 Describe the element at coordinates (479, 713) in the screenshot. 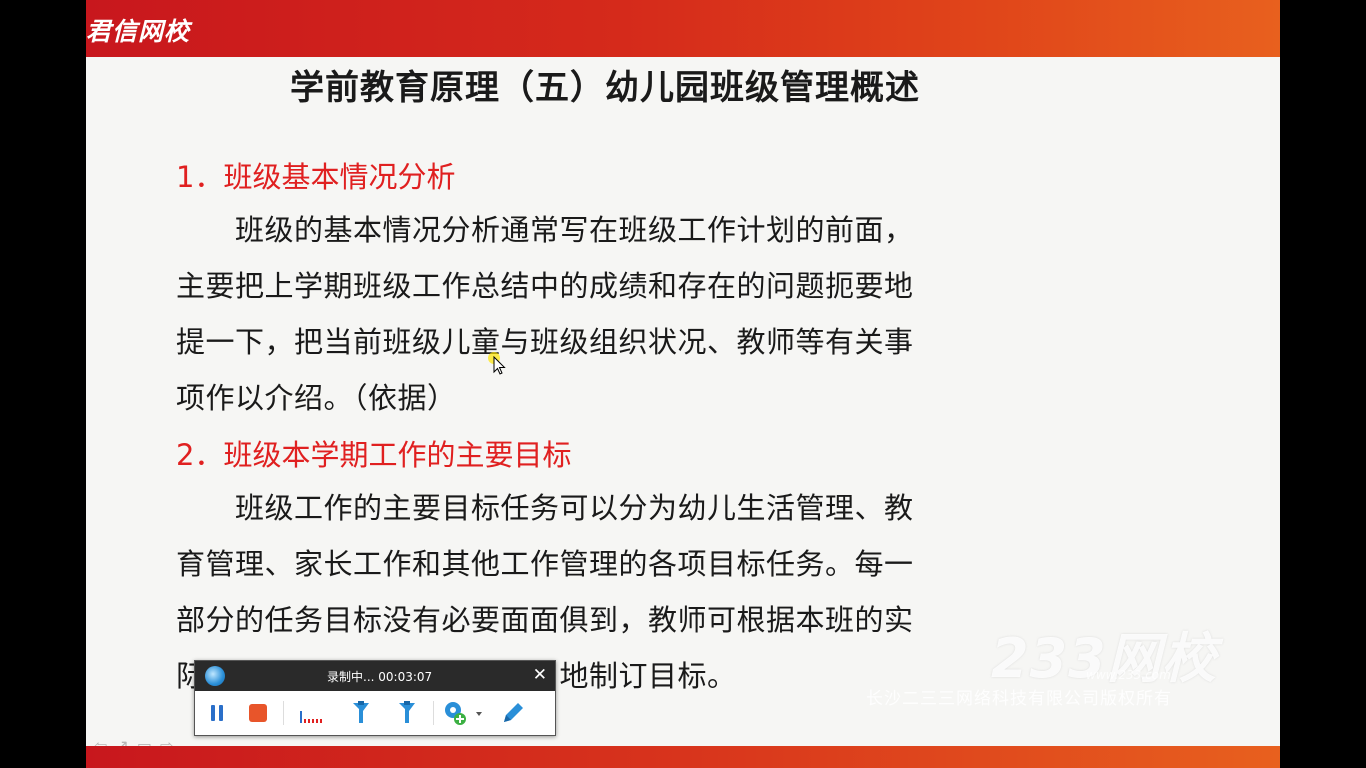

I see `chevron-down-icon` at that location.